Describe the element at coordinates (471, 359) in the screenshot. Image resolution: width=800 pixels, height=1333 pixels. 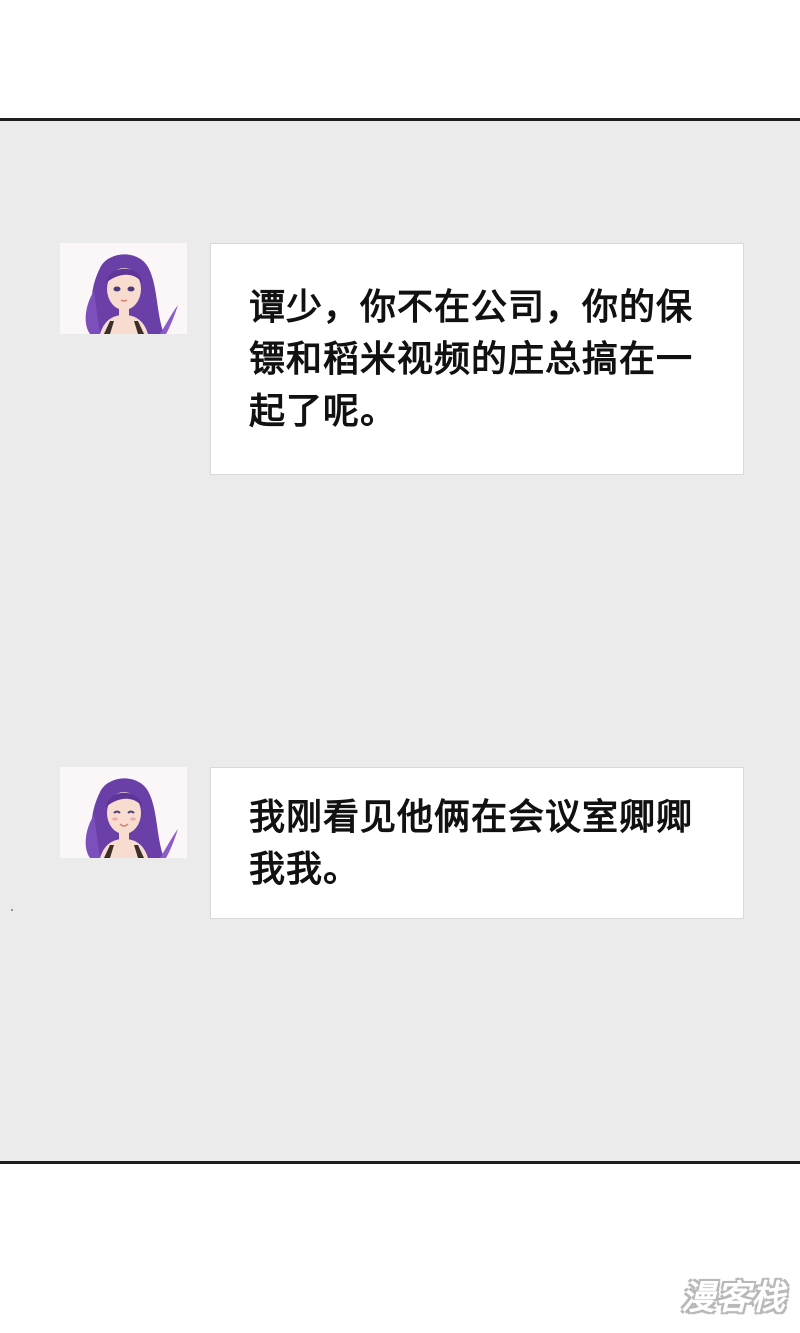
I see `message-text: 谭少，你不在公司，你的保镖和稻米视频的庄总搞在一起了呢。` at that location.